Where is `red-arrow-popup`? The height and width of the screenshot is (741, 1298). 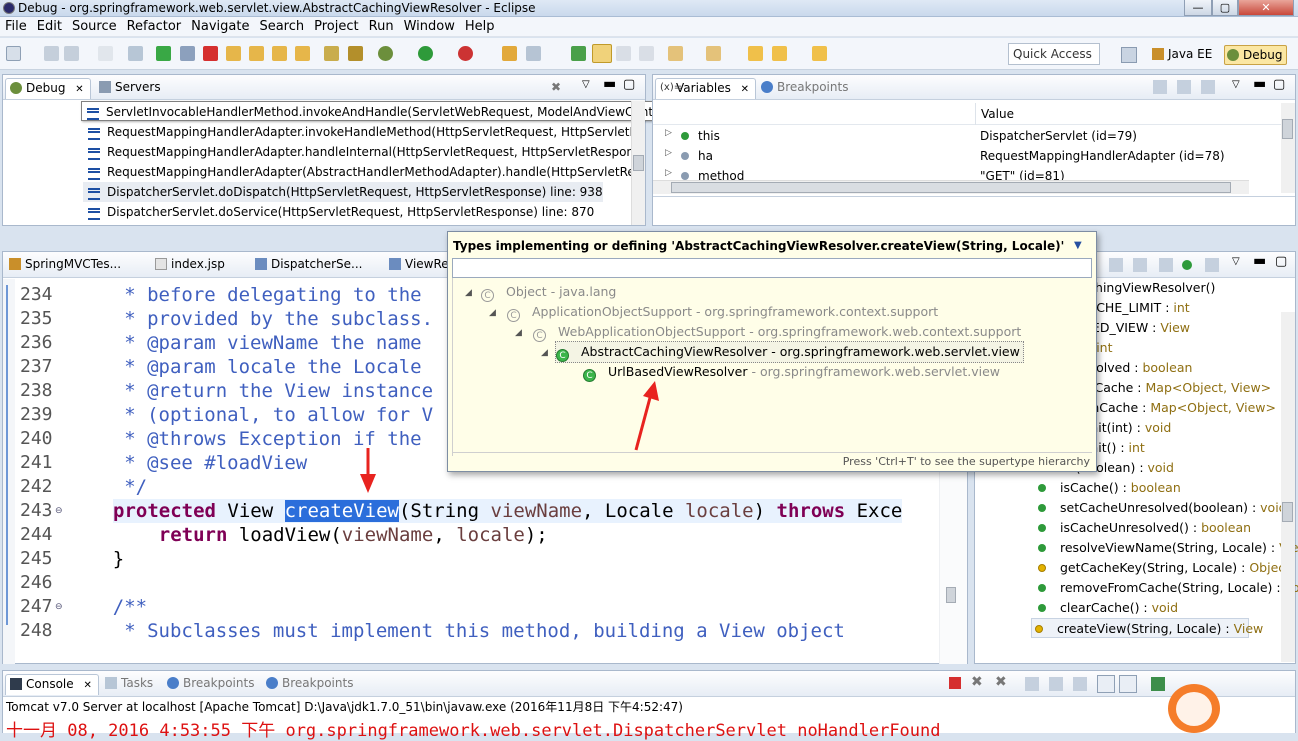
red-arrow-popup is located at coordinates (646, 416).